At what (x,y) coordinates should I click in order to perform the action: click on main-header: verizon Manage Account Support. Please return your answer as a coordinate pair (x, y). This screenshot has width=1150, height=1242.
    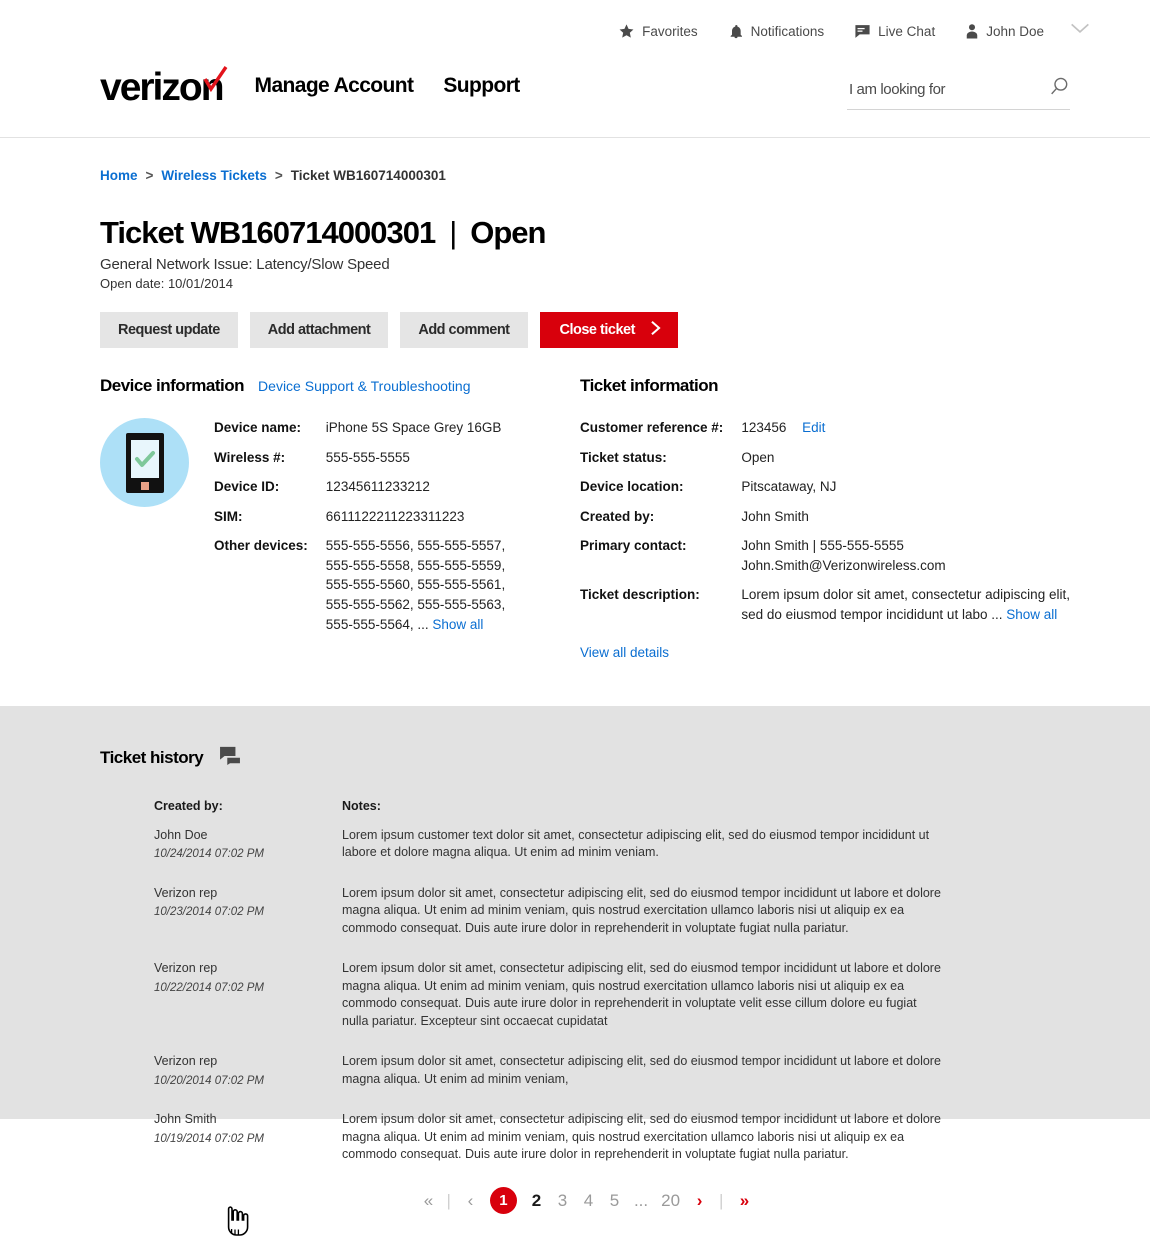
    Looking at the image, I should click on (575, 100).